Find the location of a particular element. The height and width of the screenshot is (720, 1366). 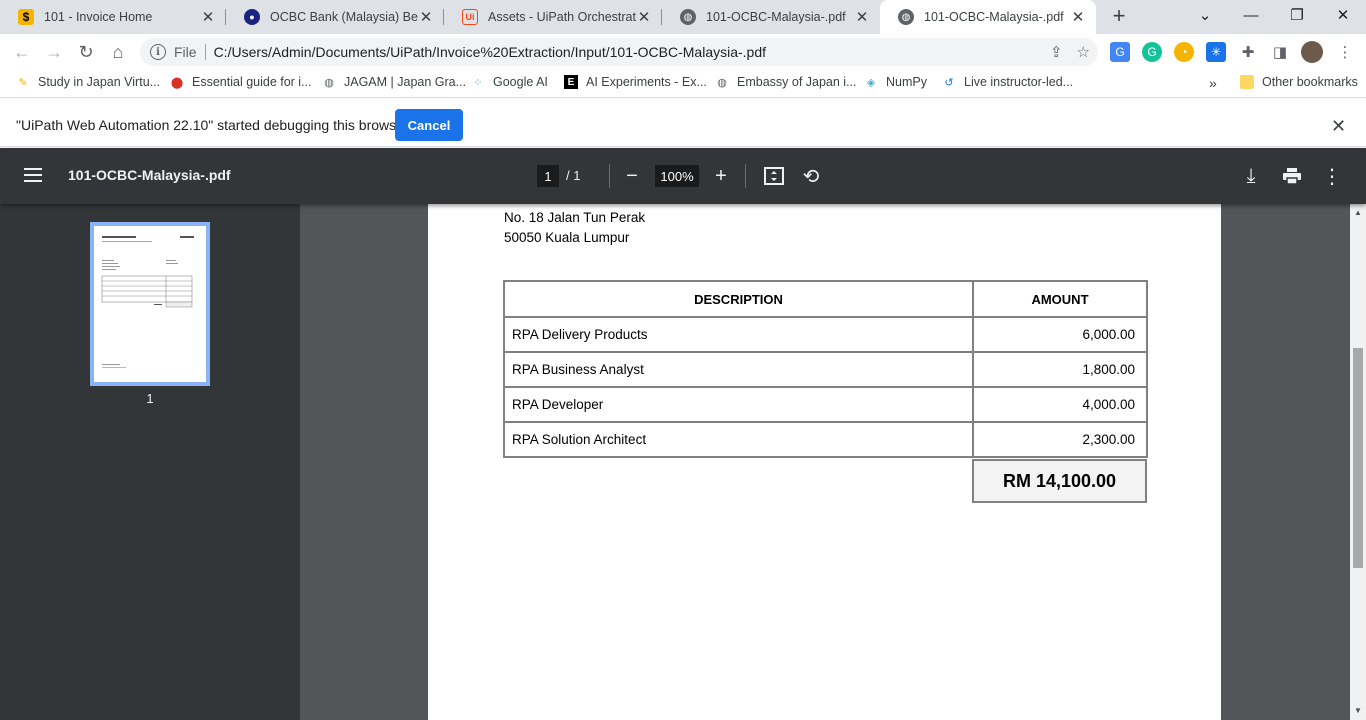

table-row: RPA Developer 4,000.00 is located at coordinates (825, 404).